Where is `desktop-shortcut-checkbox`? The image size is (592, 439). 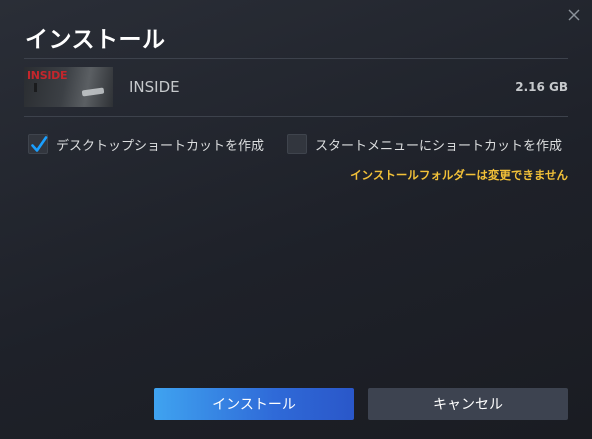 desktop-shortcut-checkbox is located at coordinates (38, 144).